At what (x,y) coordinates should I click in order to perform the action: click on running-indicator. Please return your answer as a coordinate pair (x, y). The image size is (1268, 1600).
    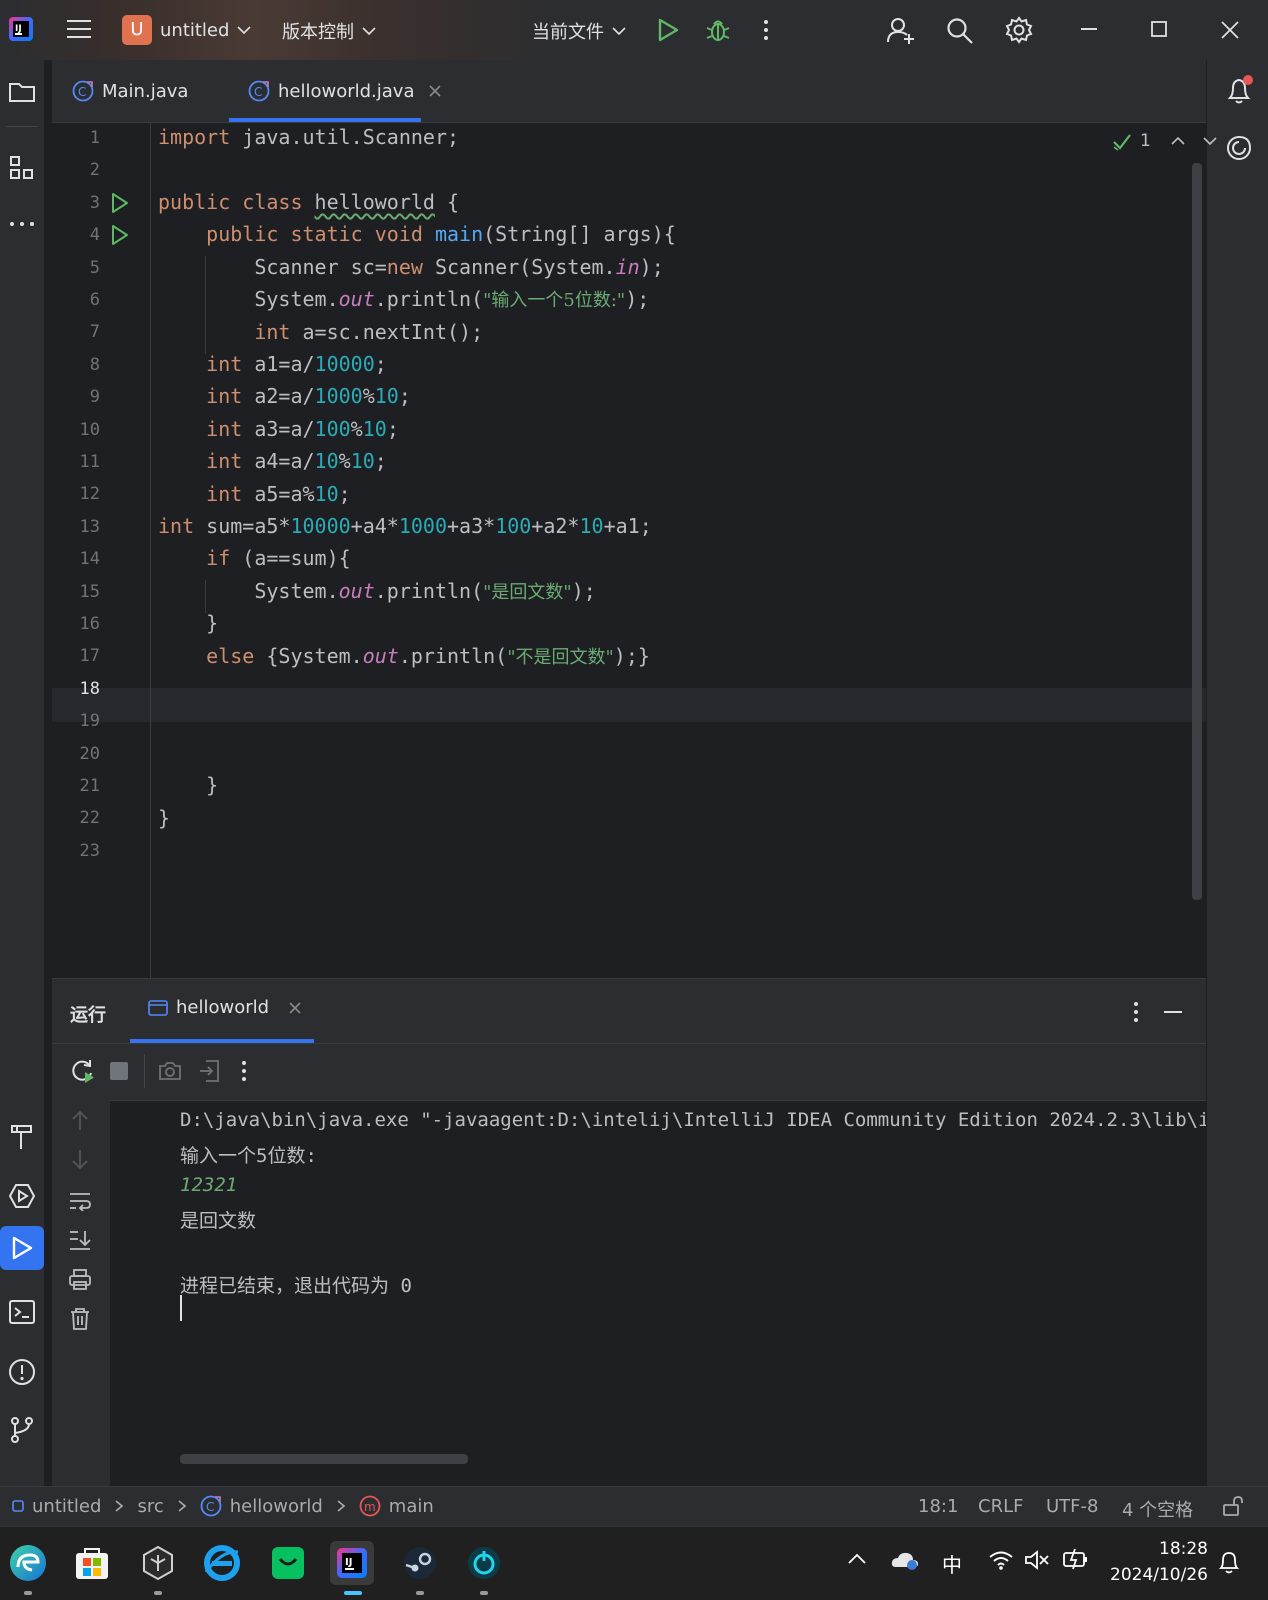
    Looking at the image, I should click on (28, 1593).